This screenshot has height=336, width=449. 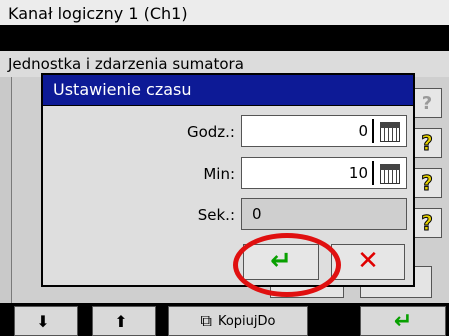 What do you see at coordinates (363, 131) in the screenshot?
I see `hours-value: 0` at bounding box center [363, 131].